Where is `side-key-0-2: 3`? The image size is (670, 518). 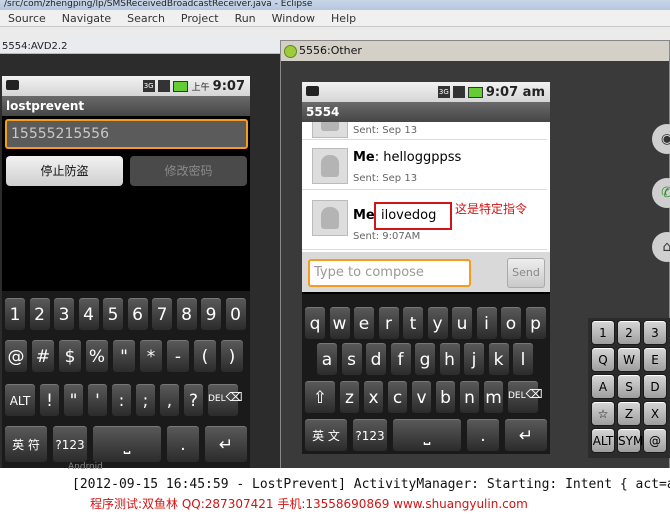
side-key-0-2: 3 is located at coordinates (655, 332).